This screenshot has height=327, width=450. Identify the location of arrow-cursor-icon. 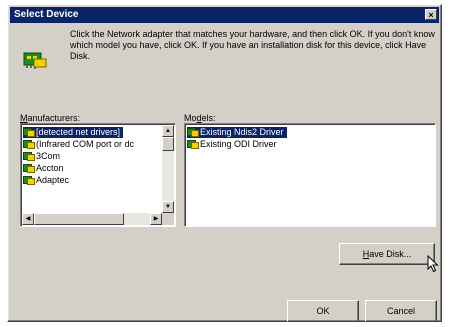
(433, 264).